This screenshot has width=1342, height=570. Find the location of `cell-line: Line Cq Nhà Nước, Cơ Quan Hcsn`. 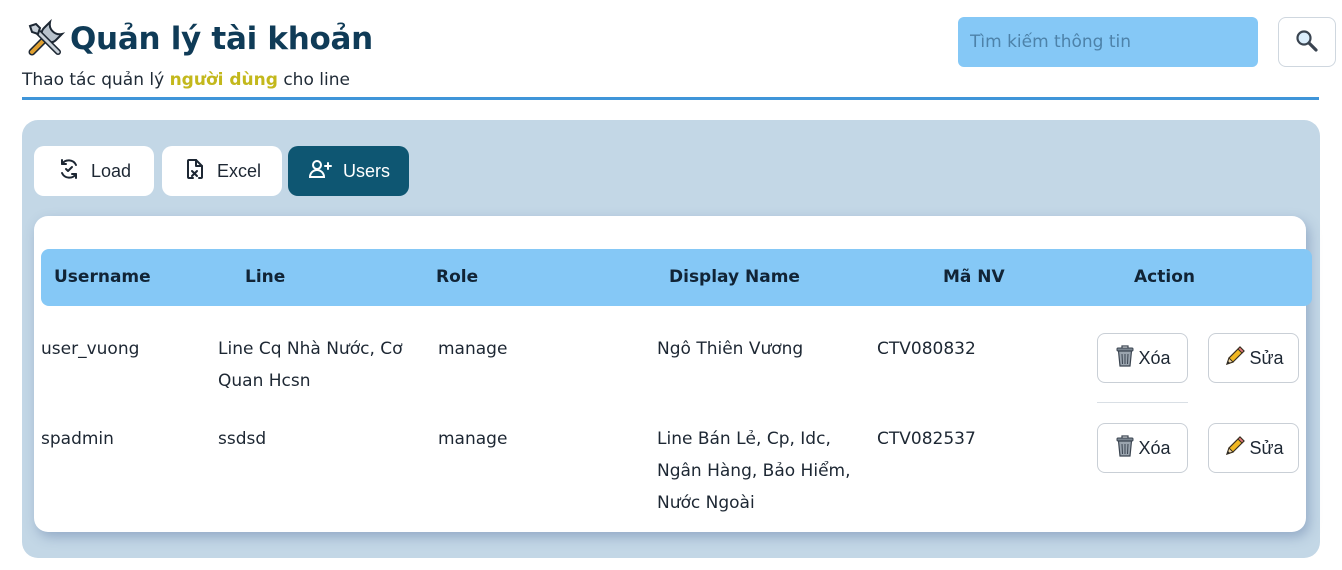

cell-line: Line Cq Nhà Nước, Cơ Quan Hcsn is located at coordinates (310, 365).